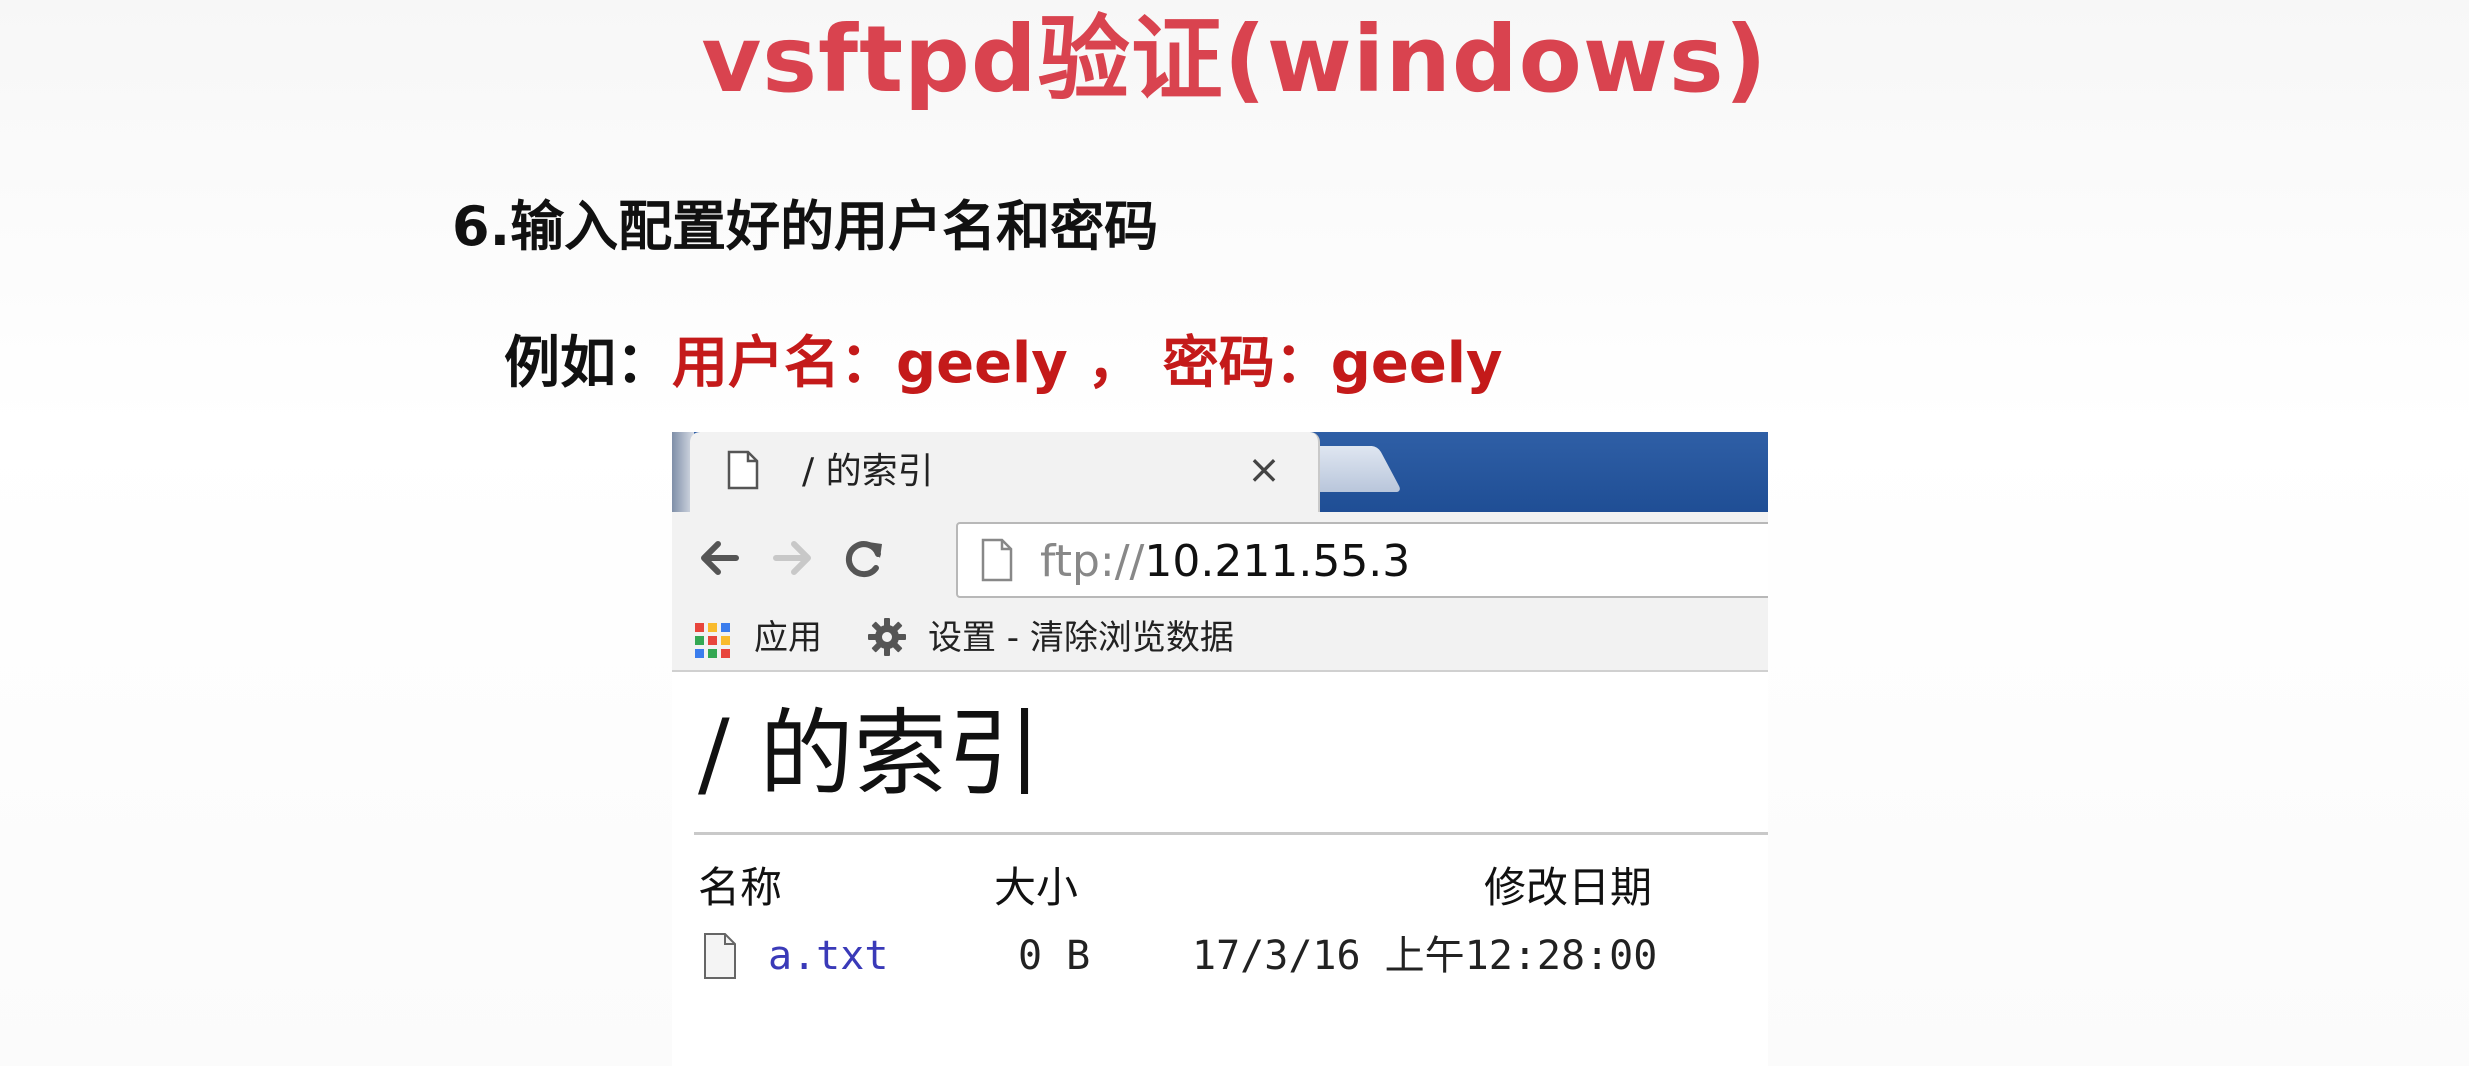 This screenshot has height=1066, width=2469. Describe the element at coordinates (1081, 638) in the screenshot. I see `bookmark-settings-label: 设置 - 清除浏览数据` at that location.